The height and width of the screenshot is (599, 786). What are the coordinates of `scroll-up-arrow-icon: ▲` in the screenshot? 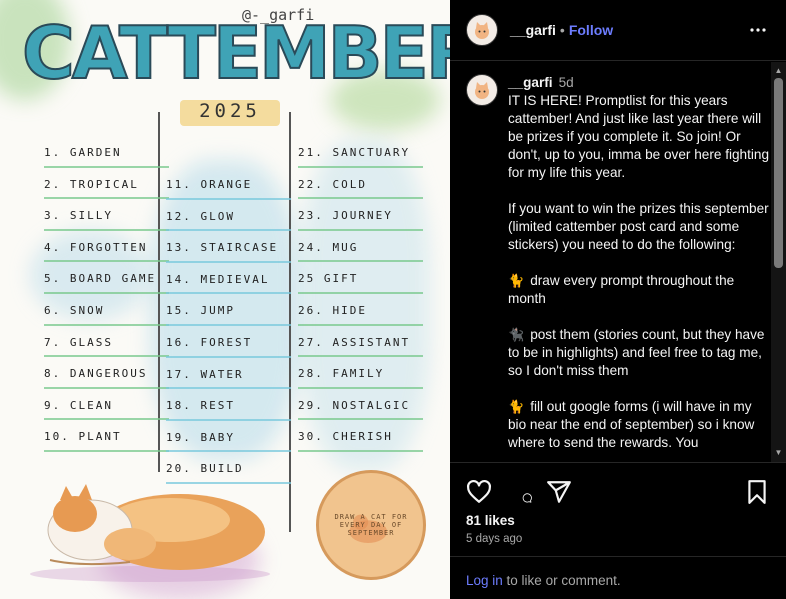 It's located at (778, 71).